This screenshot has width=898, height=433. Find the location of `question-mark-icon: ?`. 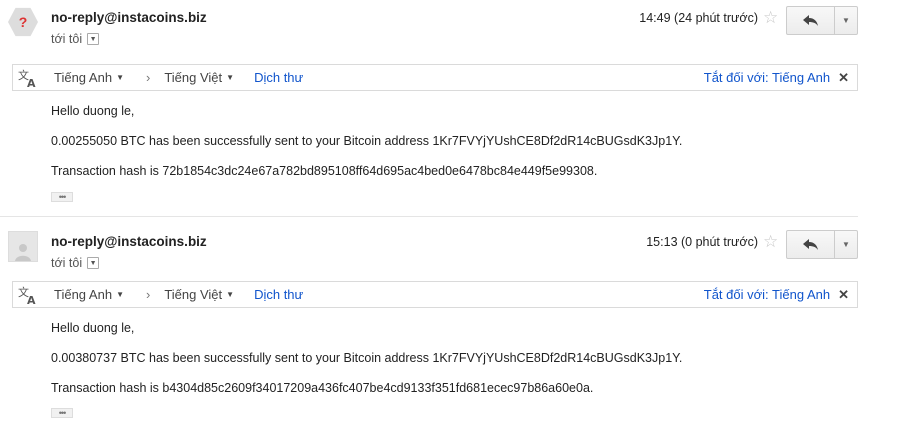

question-mark-icon: ? is located at coordinates (23, 22).